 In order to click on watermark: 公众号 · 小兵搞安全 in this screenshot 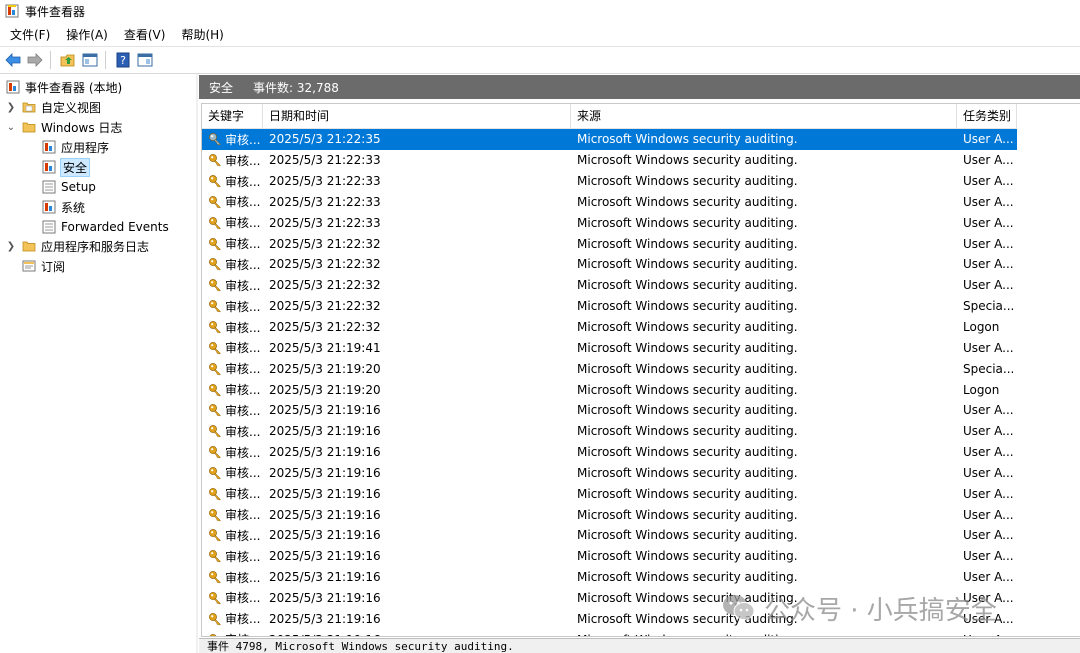, I will do `click(859, 608)`.